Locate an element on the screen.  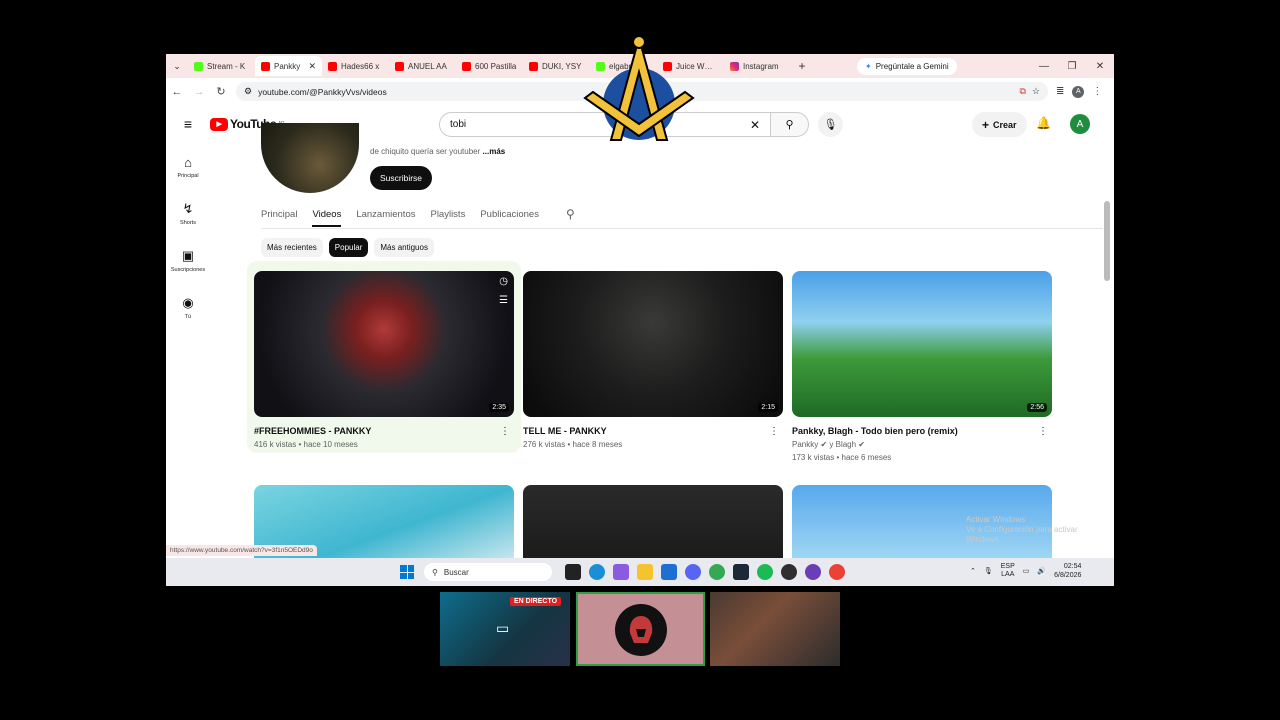
restore-window-icon: ❐ is located at coordinates (1072, 66).